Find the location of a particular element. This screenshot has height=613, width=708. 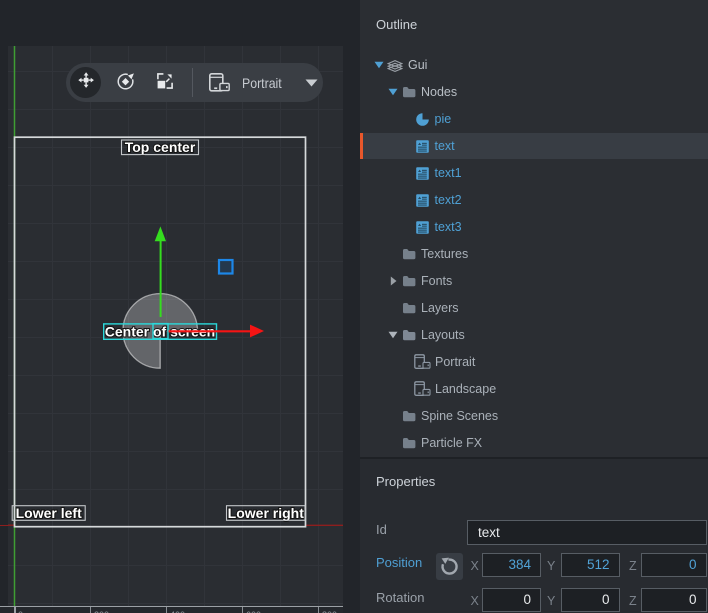

svg-text: Top center is located at coordinates (160, 147).